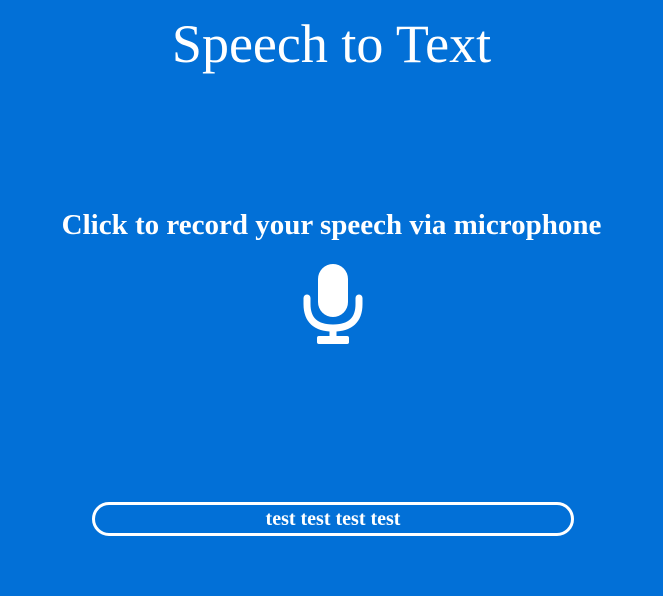  I want to click on microphone-icon, so click(333, 304).